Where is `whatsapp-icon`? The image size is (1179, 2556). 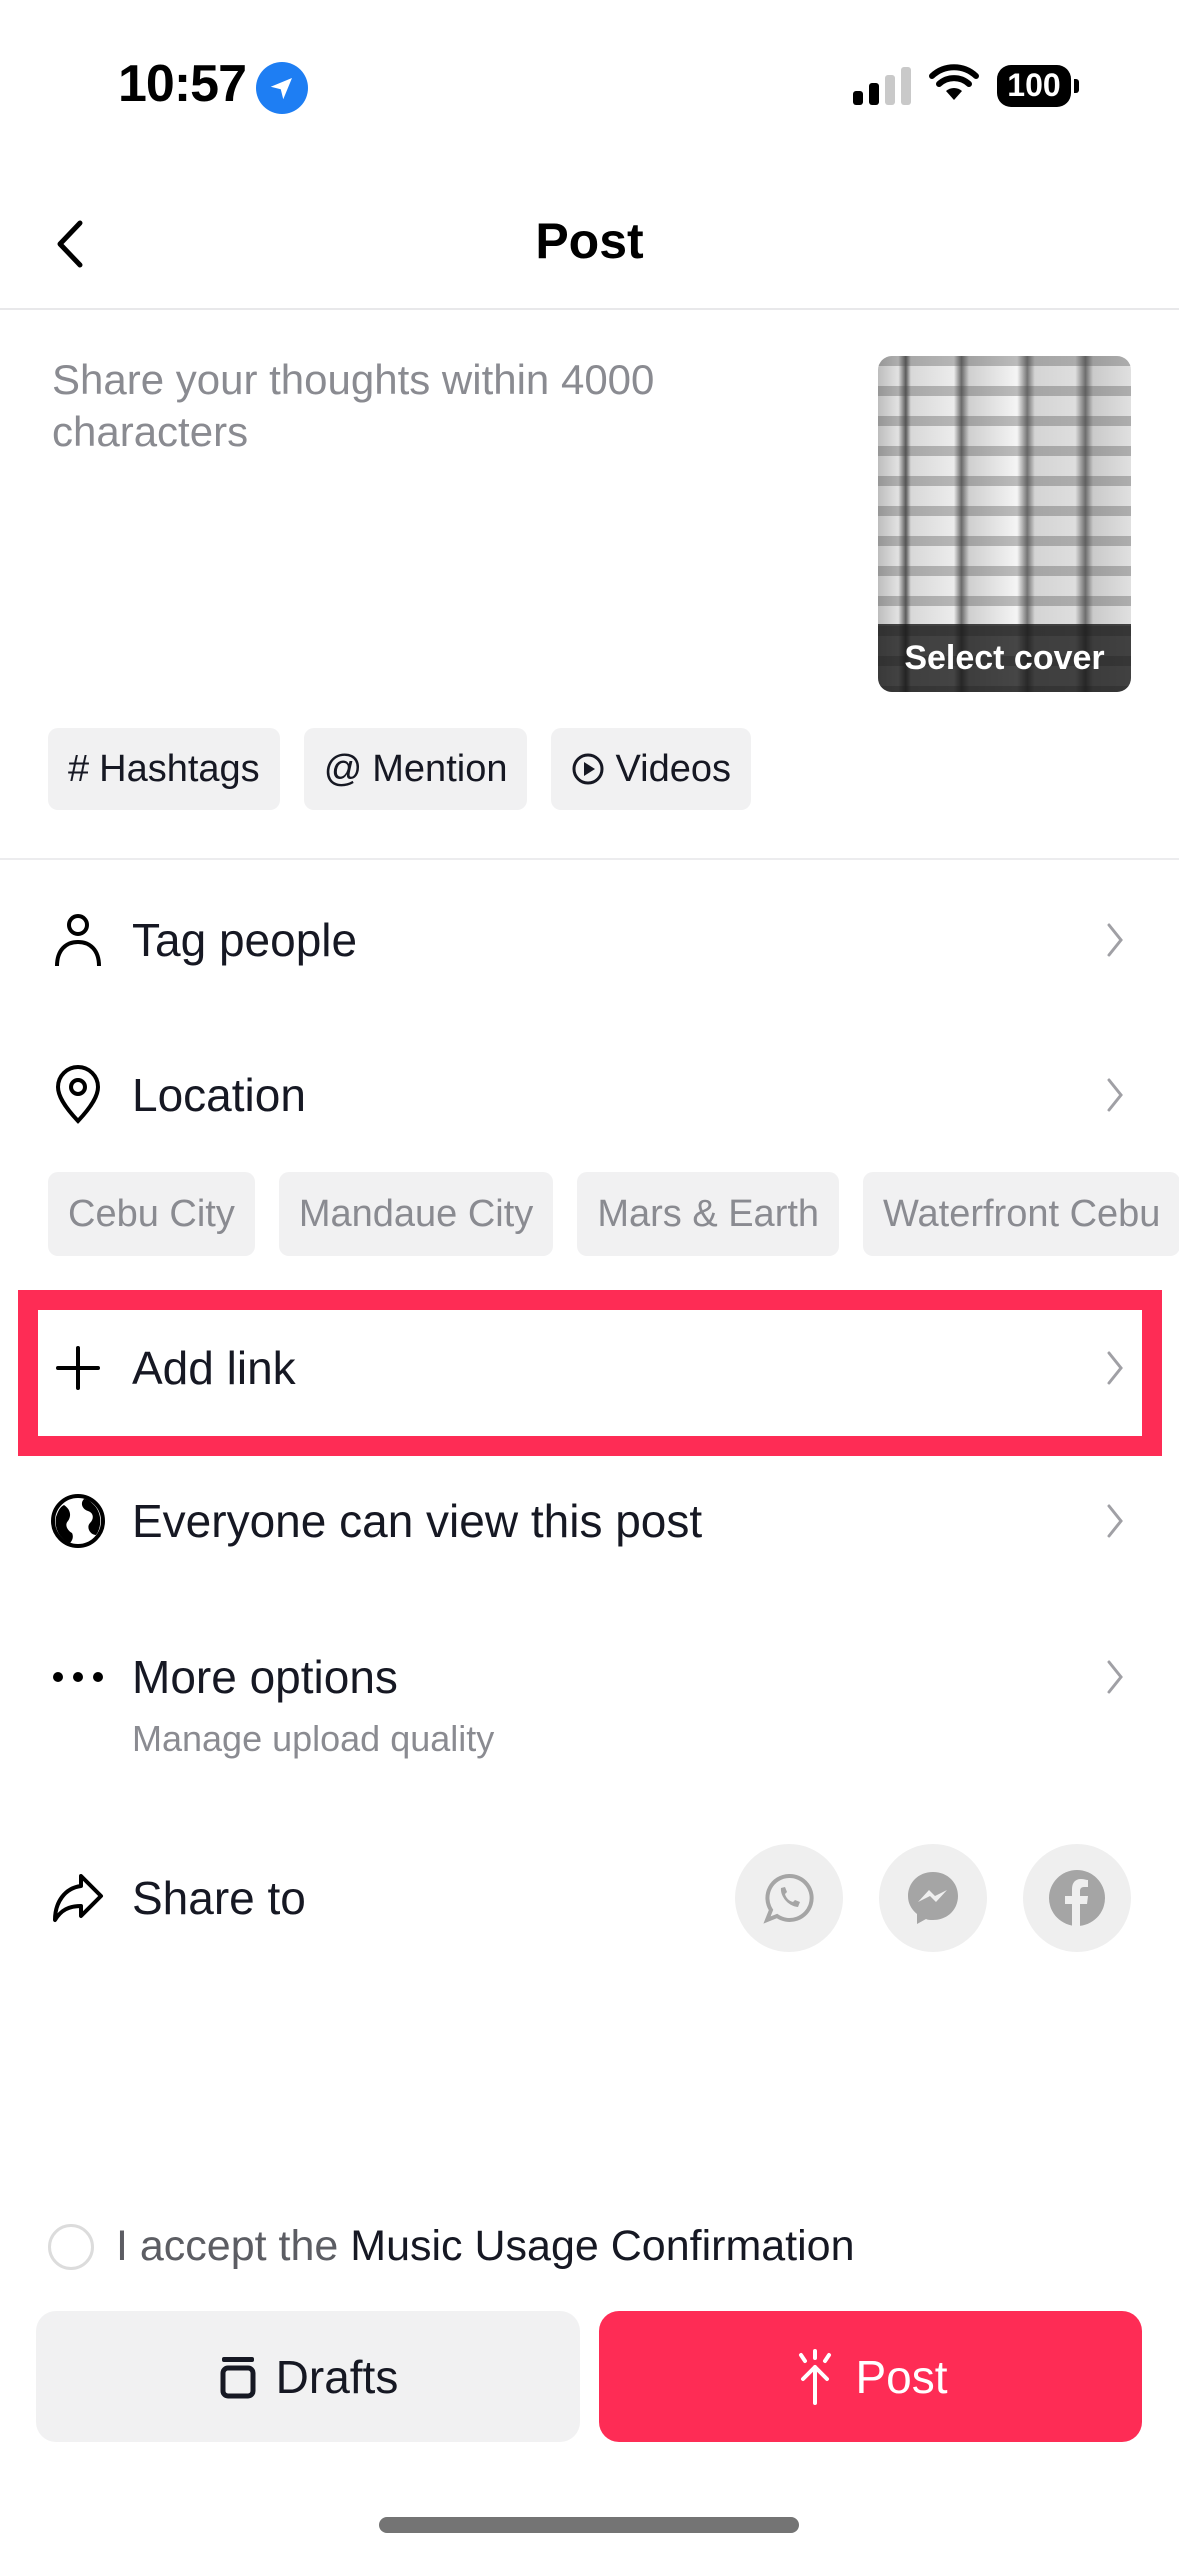 whatsapp-icon is located at coordinates (788, 1898).